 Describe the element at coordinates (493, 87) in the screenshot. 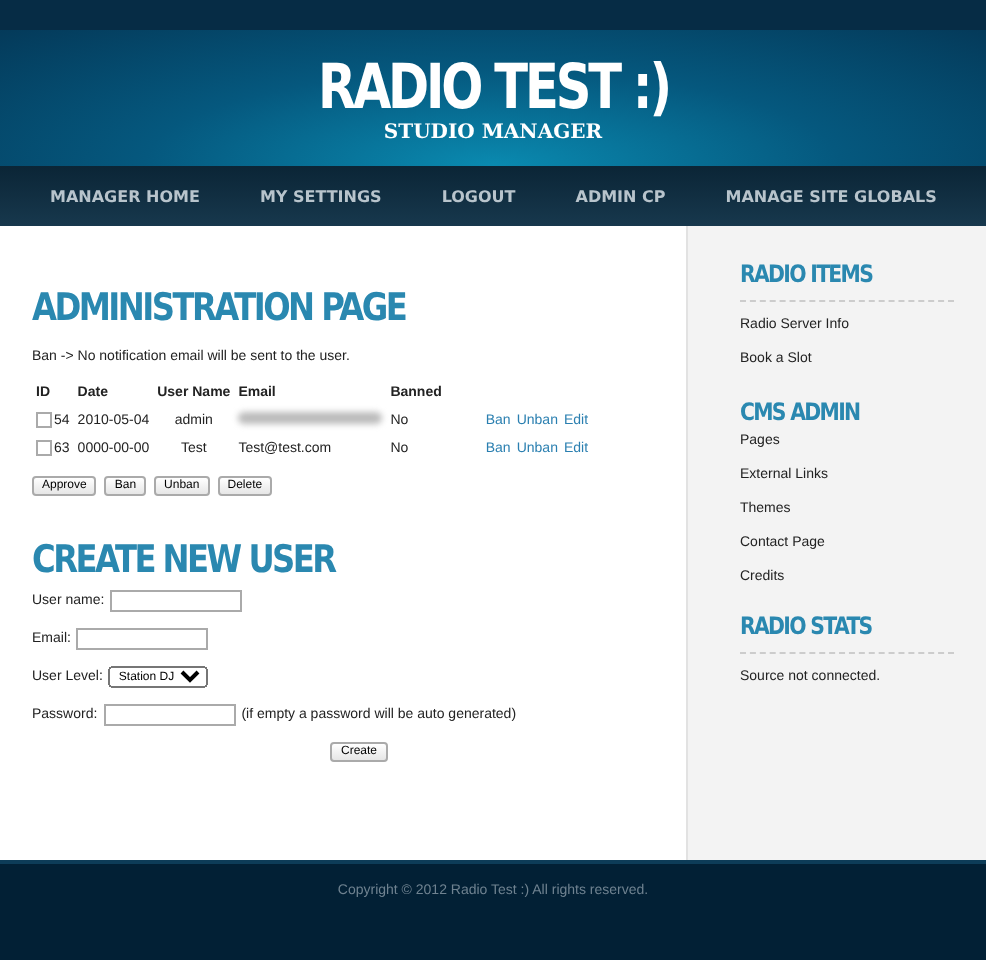

I see `site-title: RADIO TEST :)` at that location.